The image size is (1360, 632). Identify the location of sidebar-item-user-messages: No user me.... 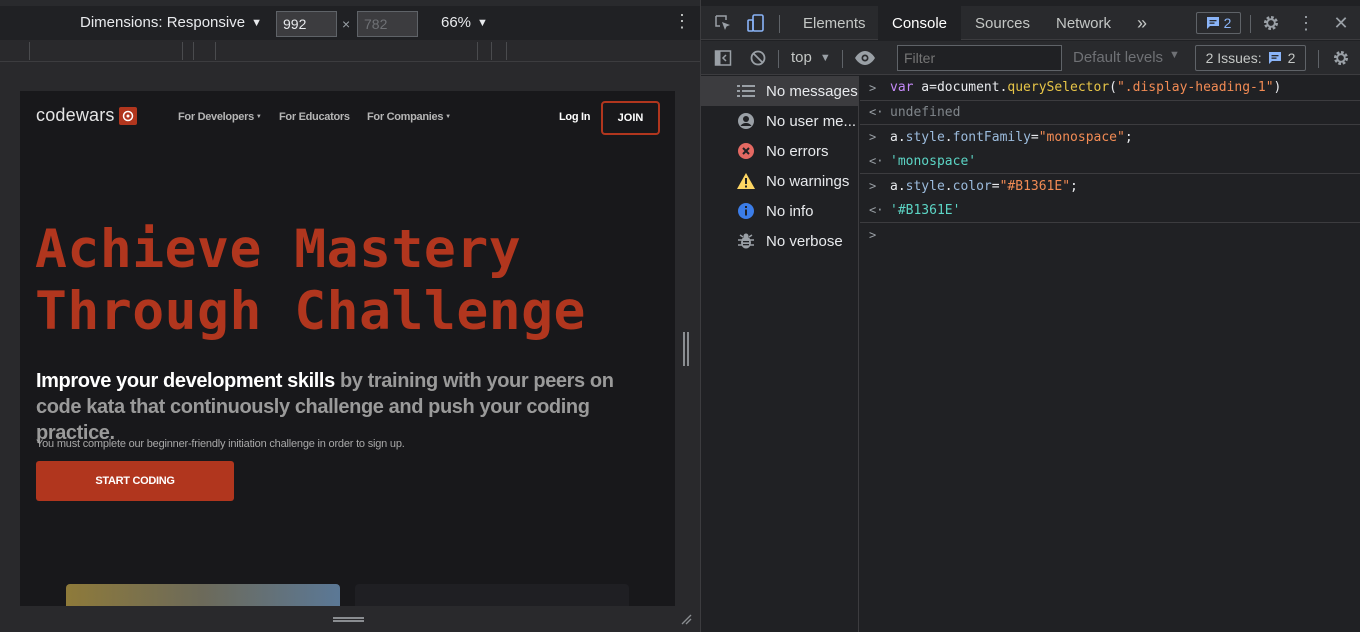
(779, 121).